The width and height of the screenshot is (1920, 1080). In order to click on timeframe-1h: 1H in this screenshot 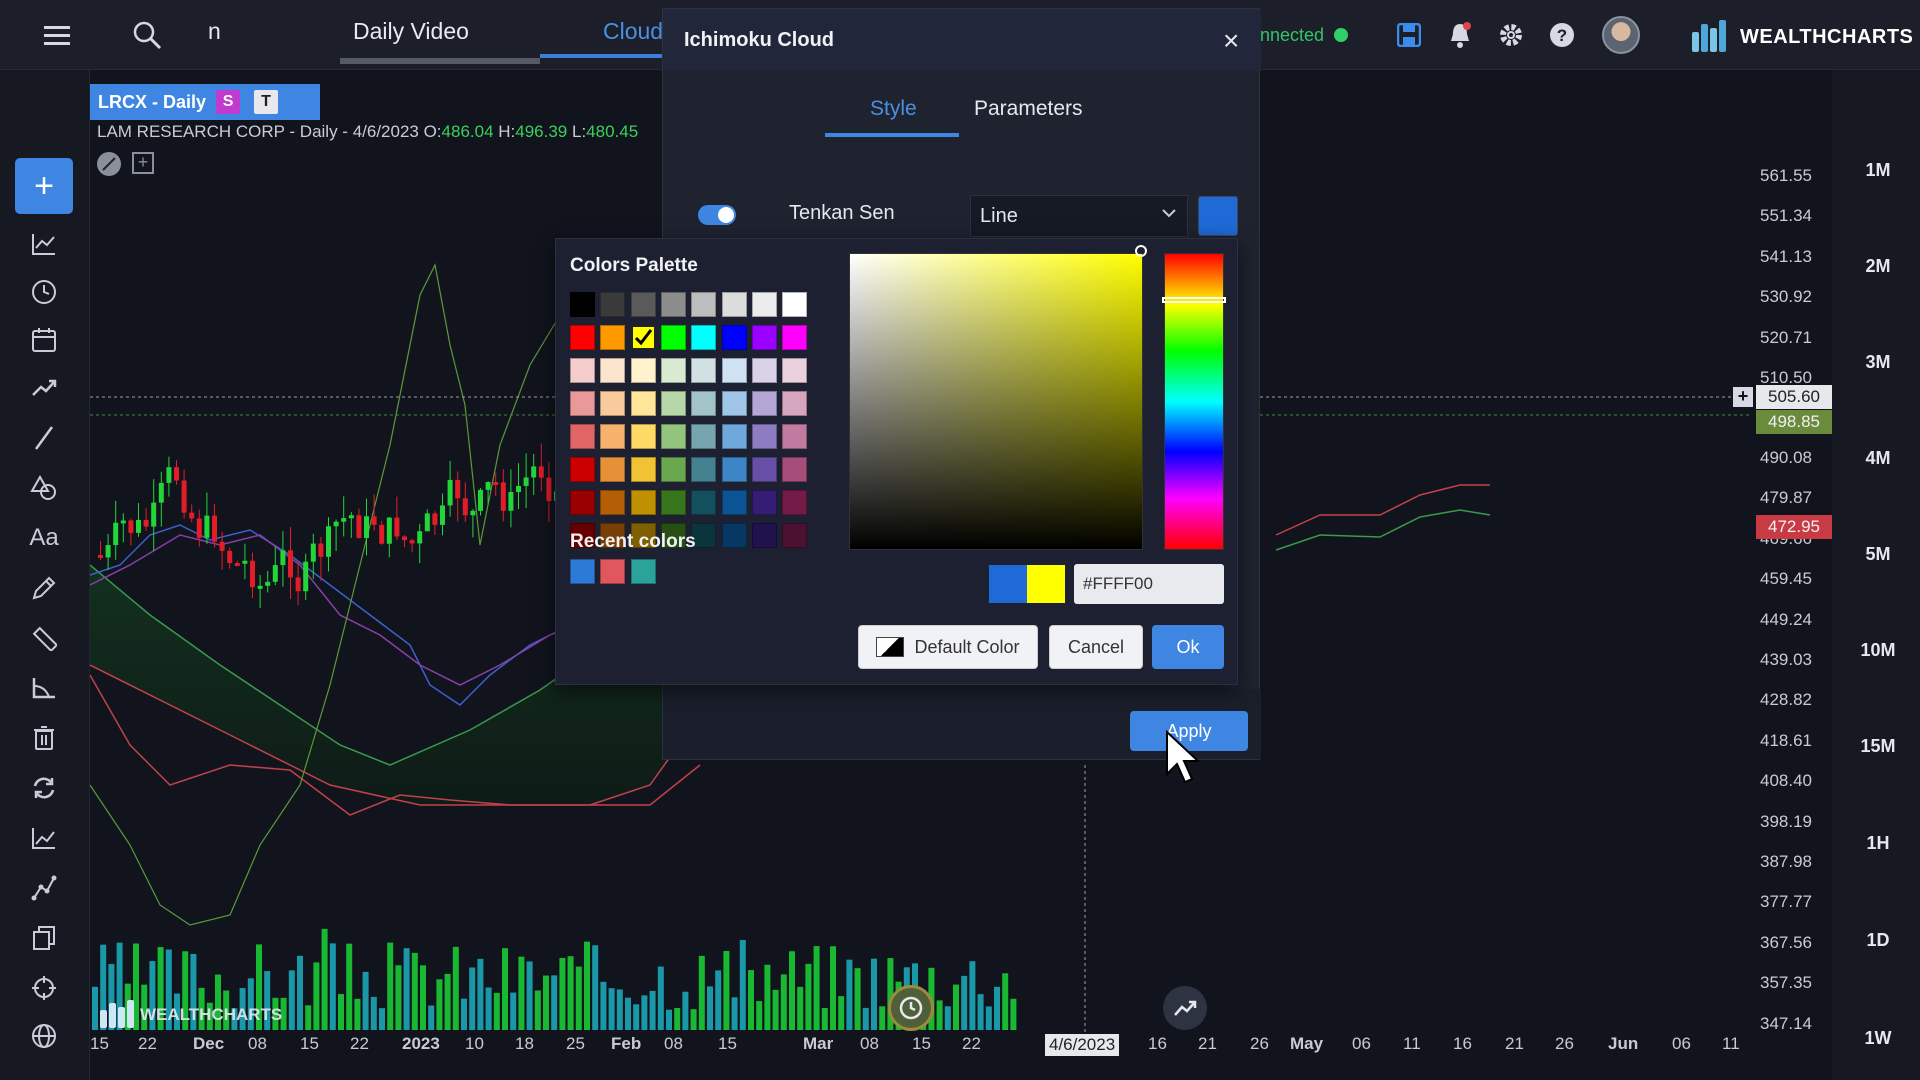, I will do `click(1878, 843)`.